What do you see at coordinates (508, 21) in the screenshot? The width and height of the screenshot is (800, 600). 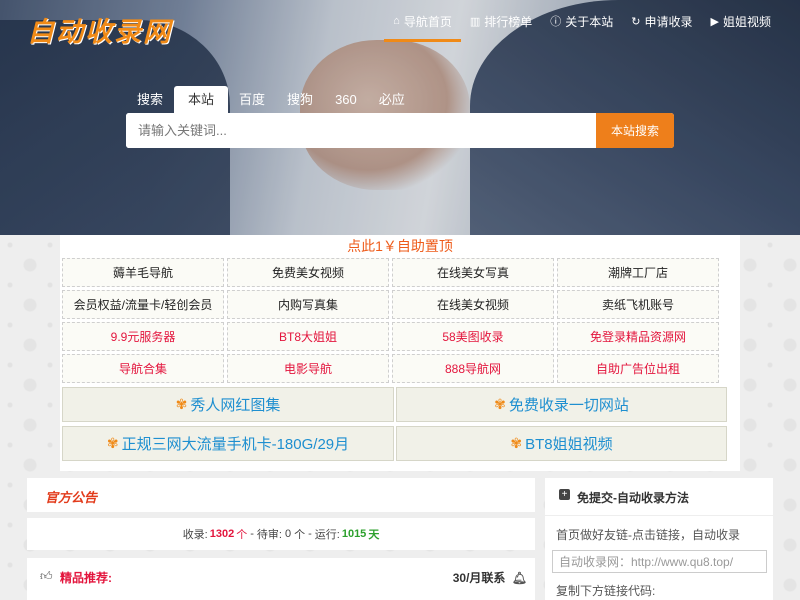 I see `nav-label: 排行榜单` at bounding box center [508, 21].